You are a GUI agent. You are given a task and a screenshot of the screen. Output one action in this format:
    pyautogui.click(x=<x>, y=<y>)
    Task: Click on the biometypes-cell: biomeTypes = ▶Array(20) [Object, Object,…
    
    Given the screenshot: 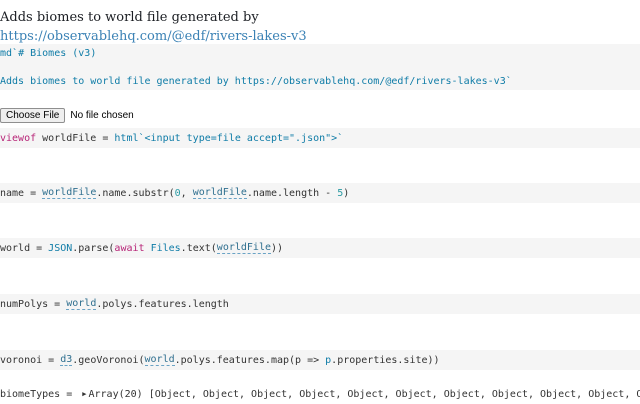 What is the action you would take?
    pyautogui.click(x=320, y=394)
    